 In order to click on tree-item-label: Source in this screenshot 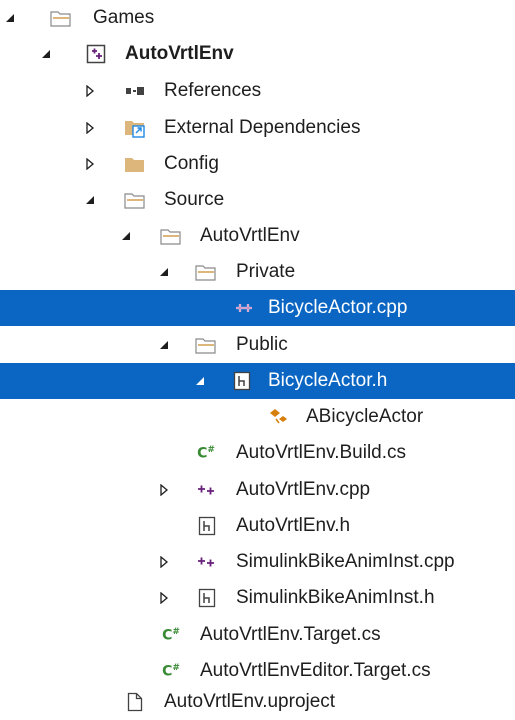, I will do `click(194, 199)`.